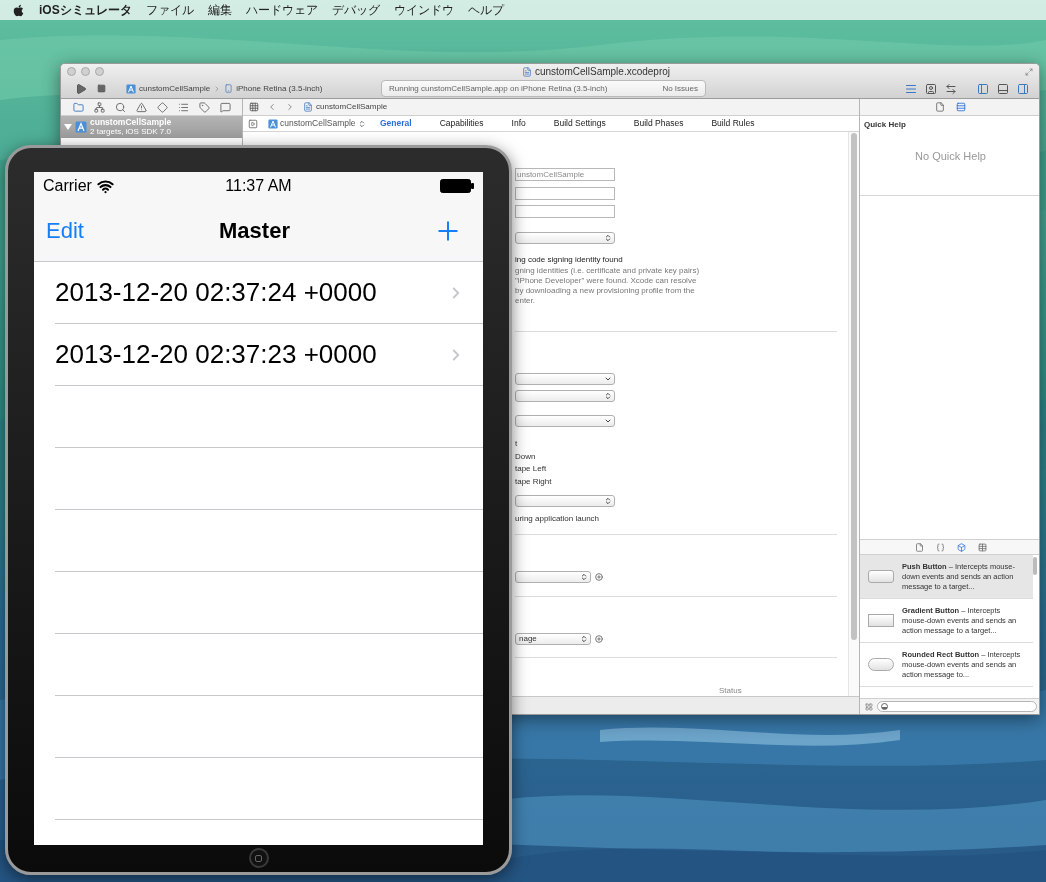 This screenshot has height=882, width=1046. I want to click on debug-area-toggle-icon, so click(1003, 88).